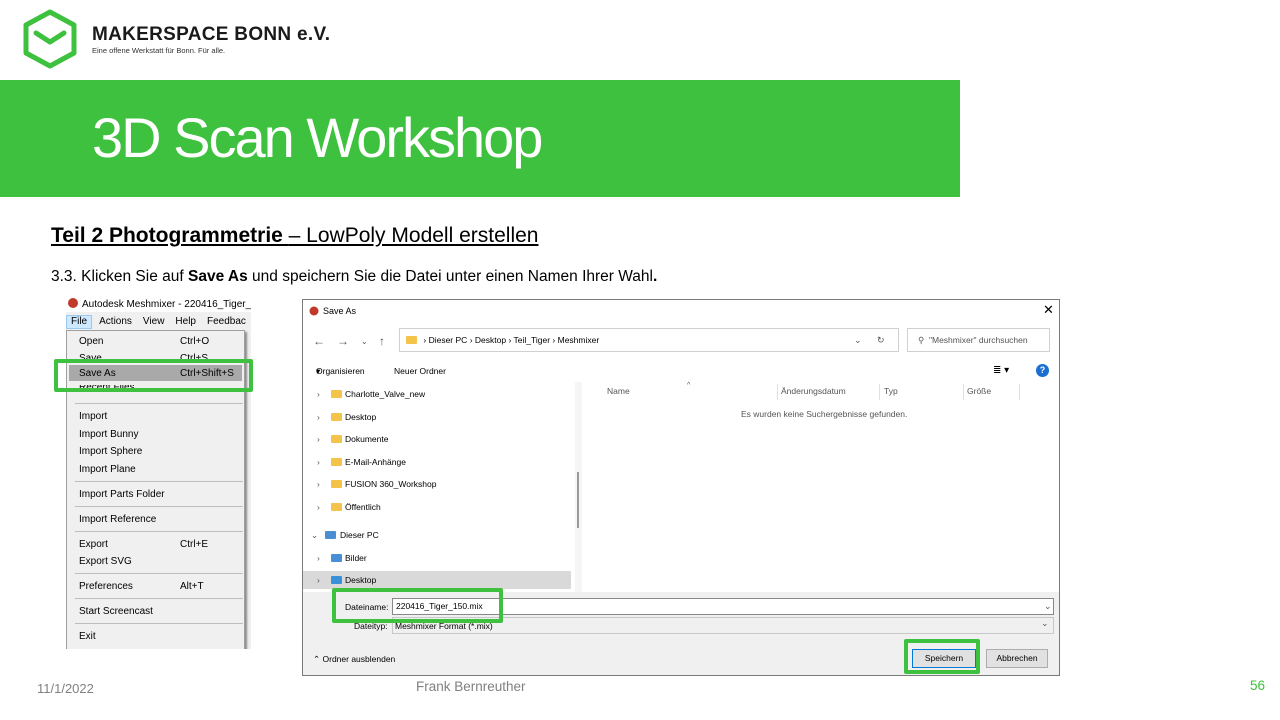 The height and width of the screenshot is (720, 1280). Describe the element at coordinates (881, 340) in the screenshot. I see `refresh-icon: ↻` at that location.